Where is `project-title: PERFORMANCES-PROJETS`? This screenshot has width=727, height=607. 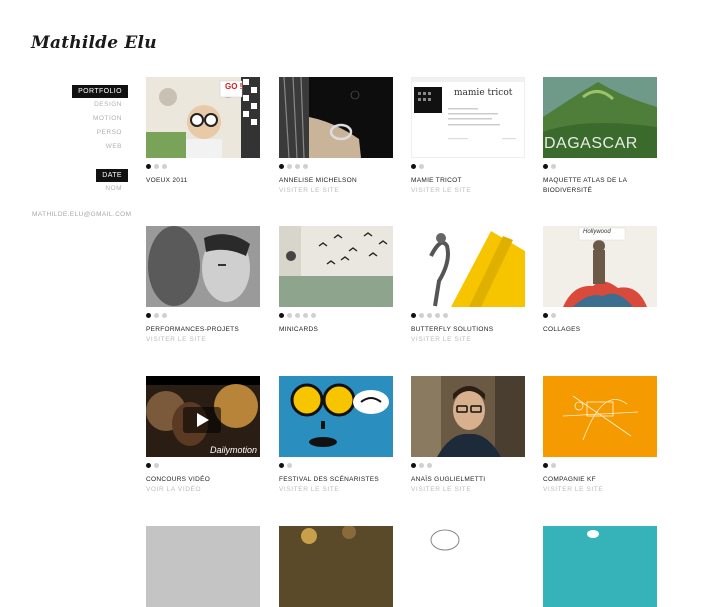
project-title: PERFORMANCES-PROJETS is located at coordinates (203, 330).